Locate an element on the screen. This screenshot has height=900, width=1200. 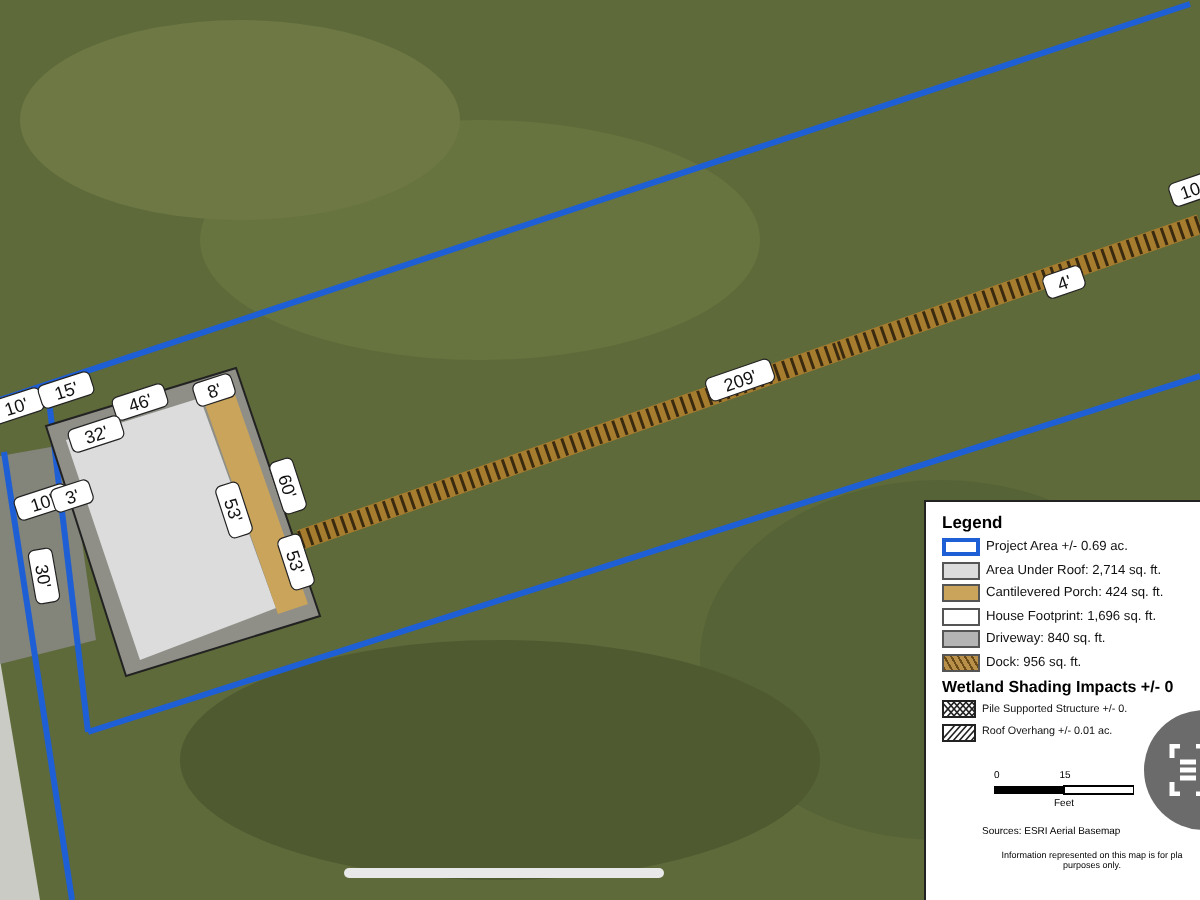
legend-title: Legend is located at coordinates (973, 522).